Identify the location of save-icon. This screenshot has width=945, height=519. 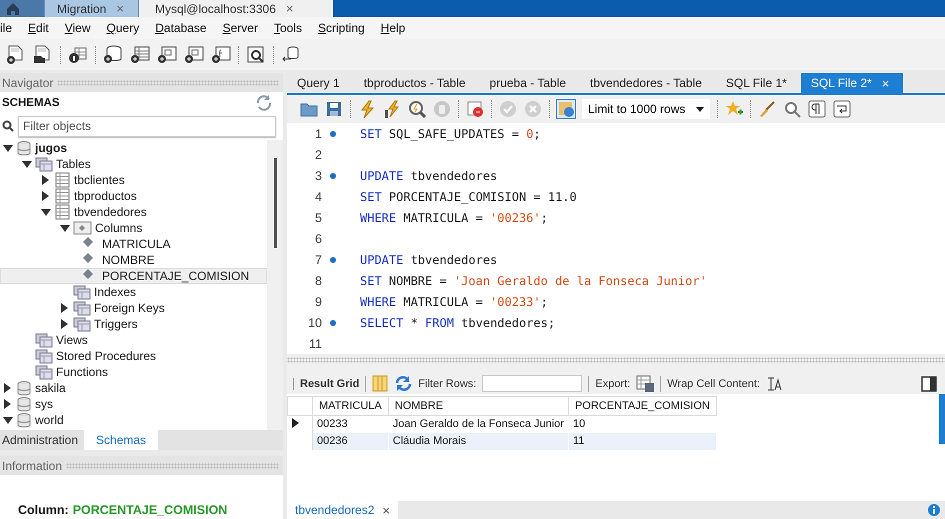
(334, 109).